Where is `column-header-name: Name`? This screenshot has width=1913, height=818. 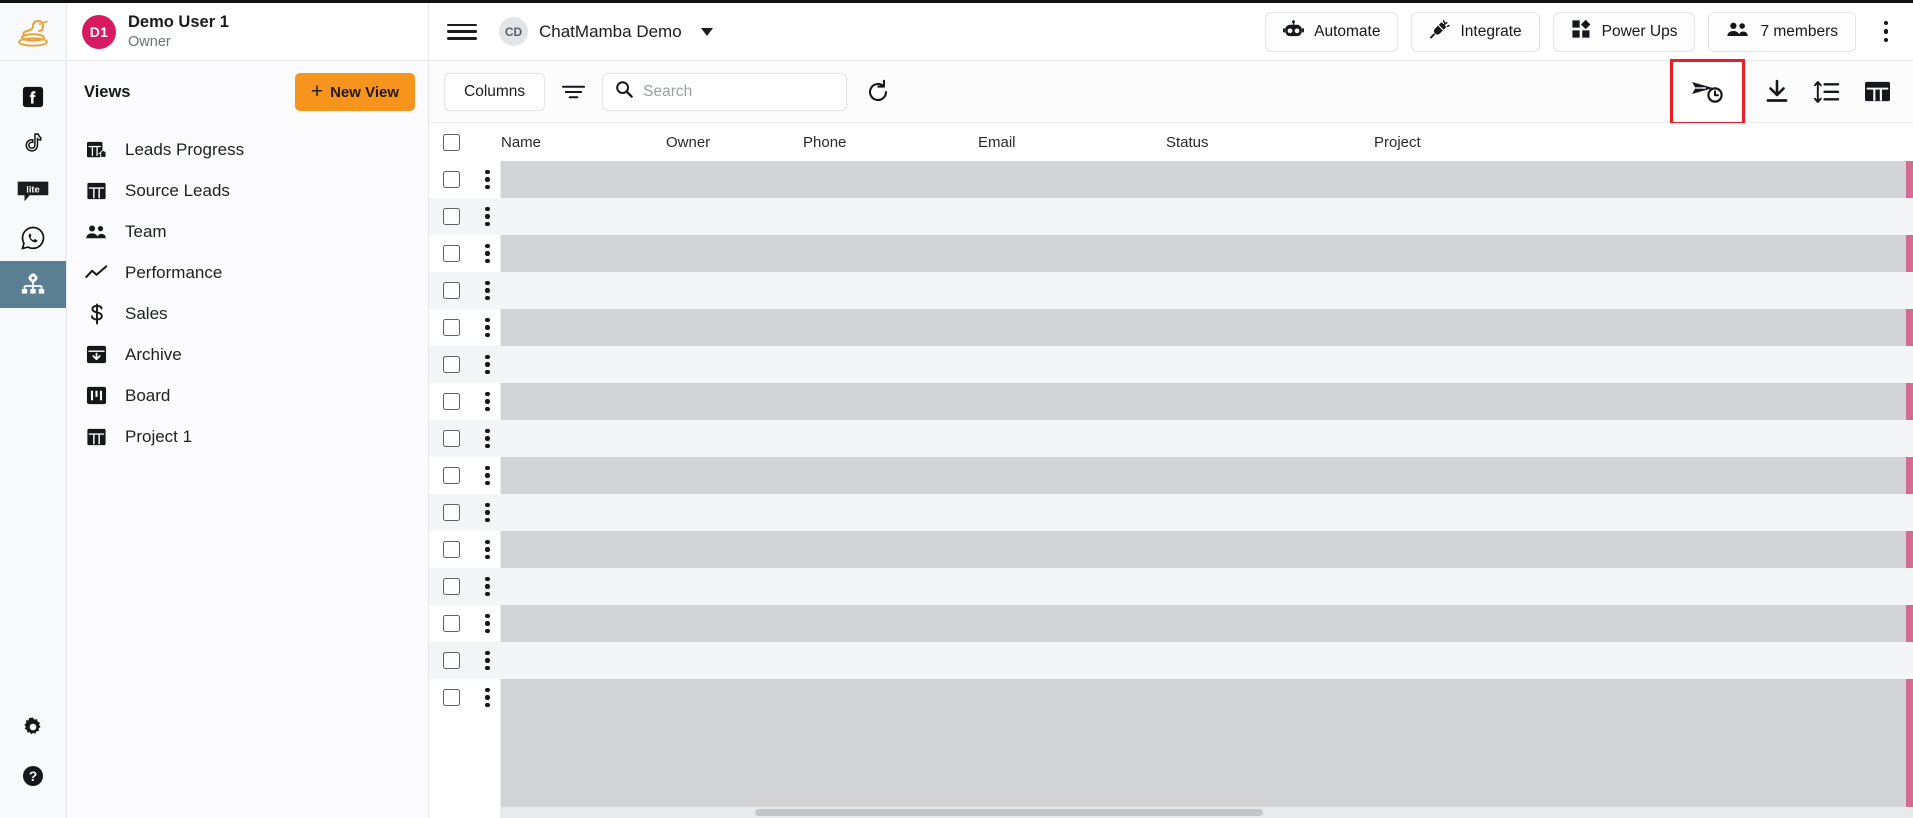
column-header-name: Name is located at coordinates (583, 142).